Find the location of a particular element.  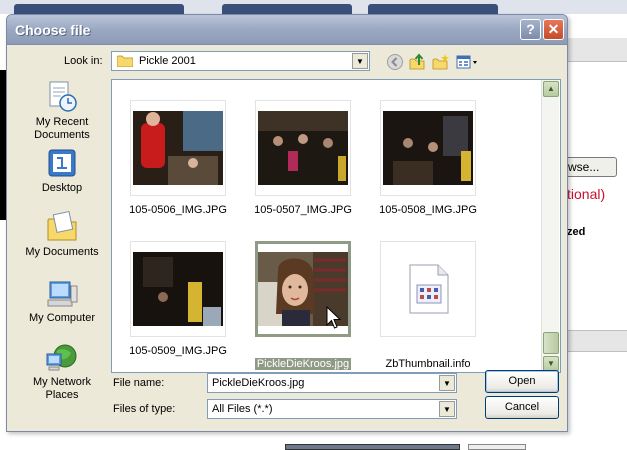

places-bar: My Recent Documents Desktop My Documents is located at coordinates (62, 245).